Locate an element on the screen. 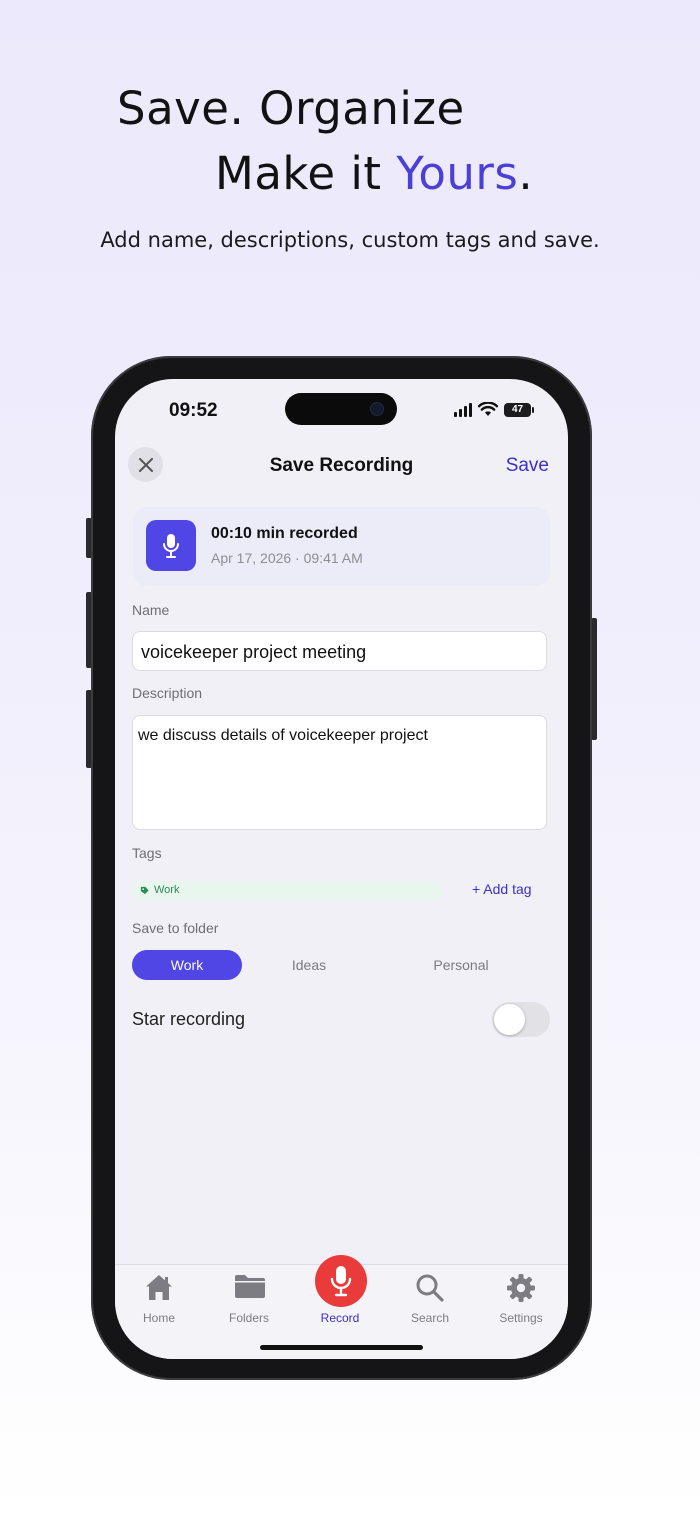 This screenshot has height=1514, width=700. tag-chip: Work is located at coordinates (159, 890).